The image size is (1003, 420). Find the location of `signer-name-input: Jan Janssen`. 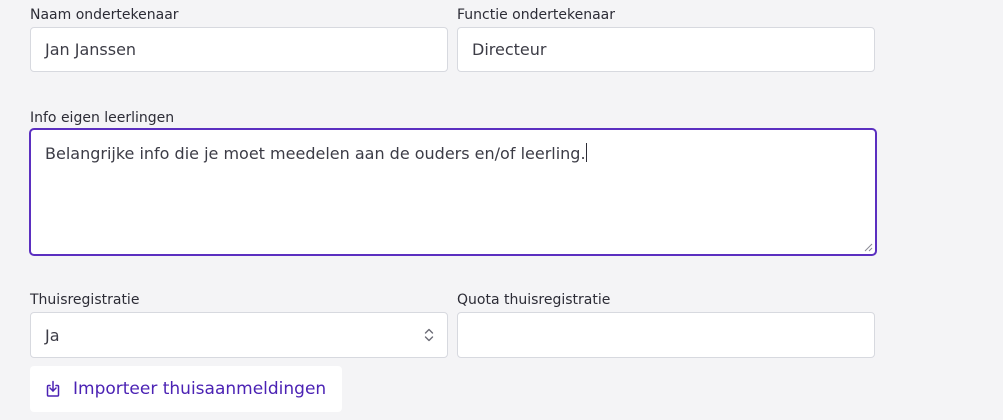

signer-name-input: Jan Janssen is located at coordinates (239, 49).